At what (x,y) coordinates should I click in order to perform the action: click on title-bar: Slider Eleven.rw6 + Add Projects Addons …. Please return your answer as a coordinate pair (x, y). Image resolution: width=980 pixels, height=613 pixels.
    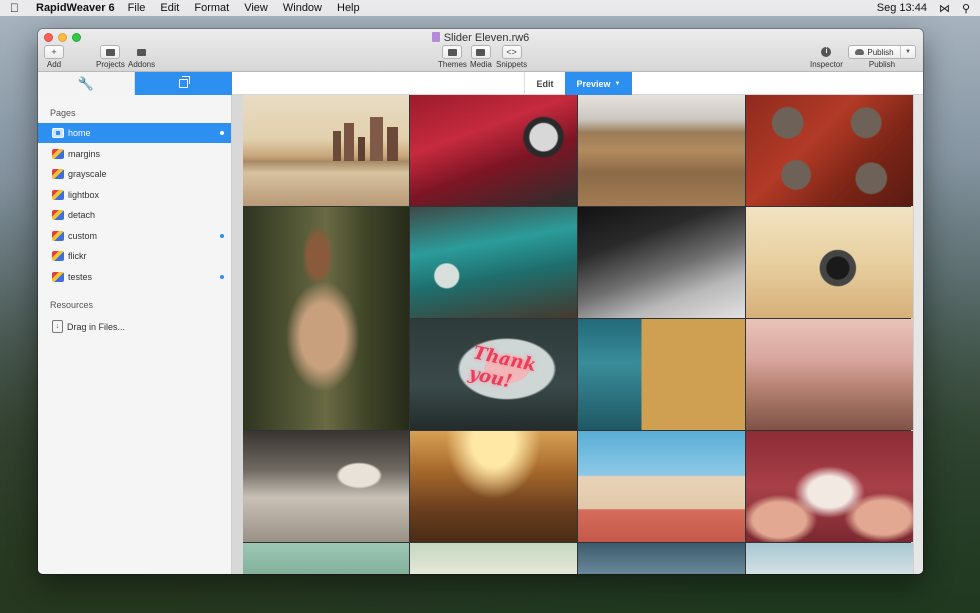
    Looking at the image, I should click on (480, 50).